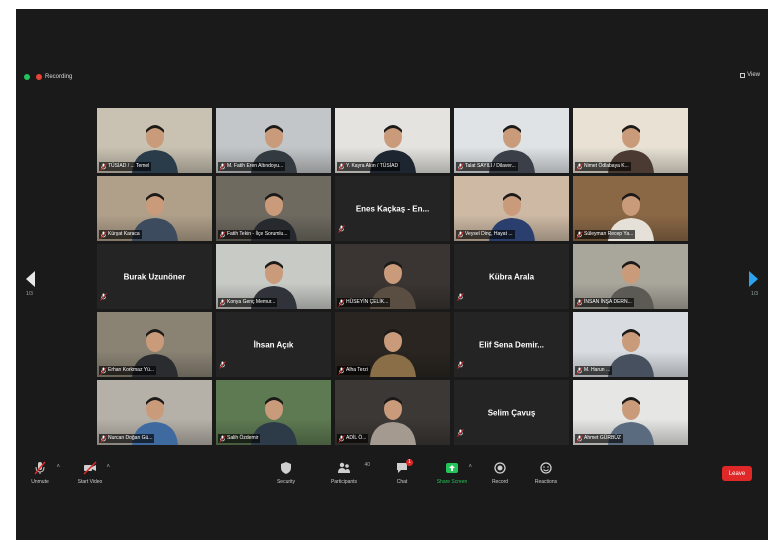 This screenshot has height=540, width=769. I want to click on previous-page-arrow-icon, so click(30, 279).